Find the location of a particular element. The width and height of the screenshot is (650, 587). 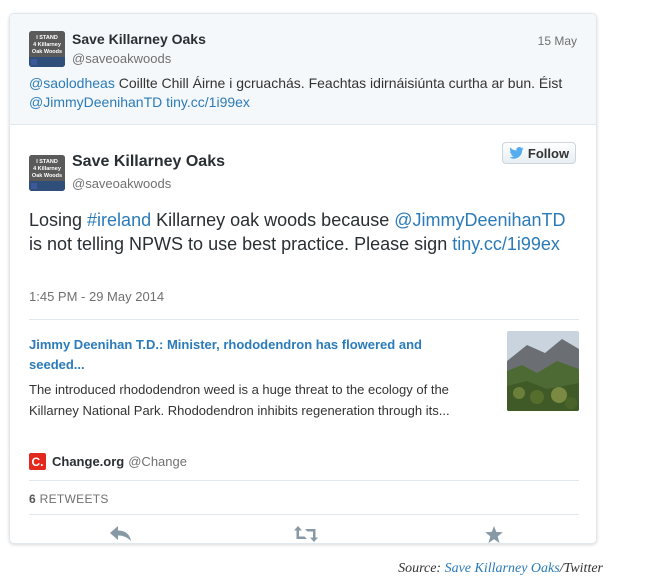

follow-label: Follow is located at coordinates (548, 153).